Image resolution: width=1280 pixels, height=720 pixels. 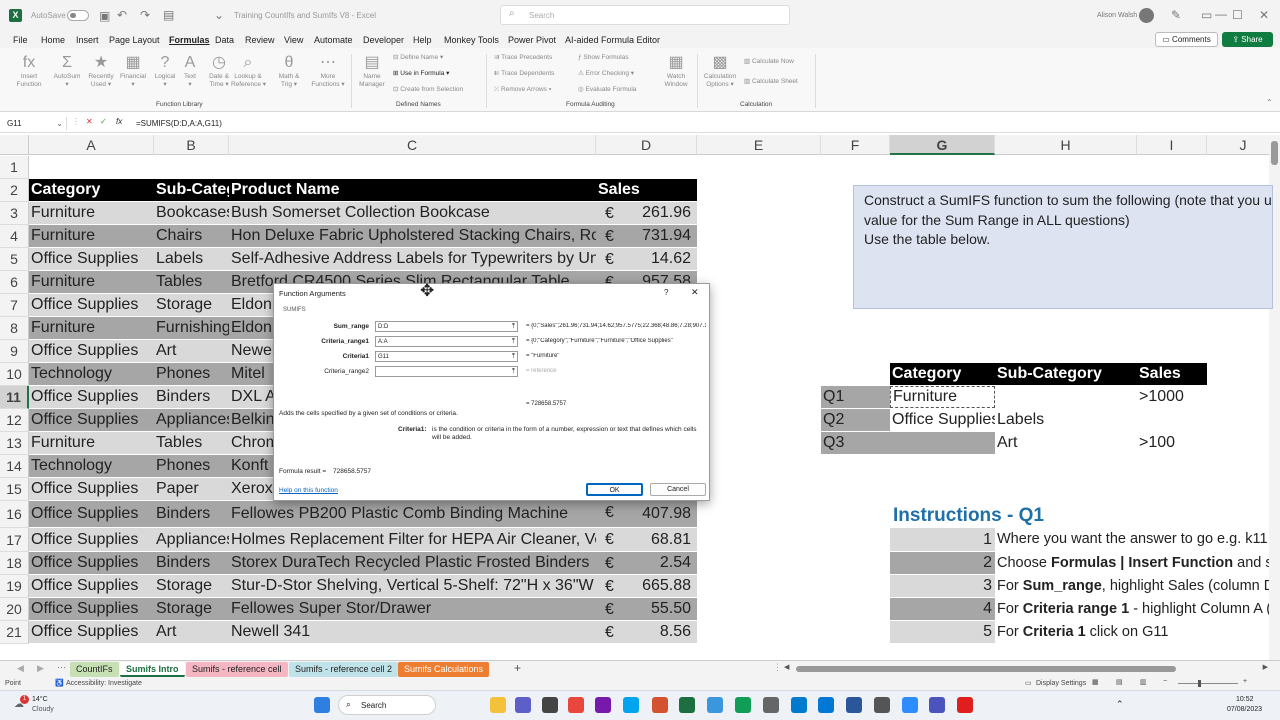 I want to click on arg-input-criteria_range2: ⤒, so click(x=446, y=371).